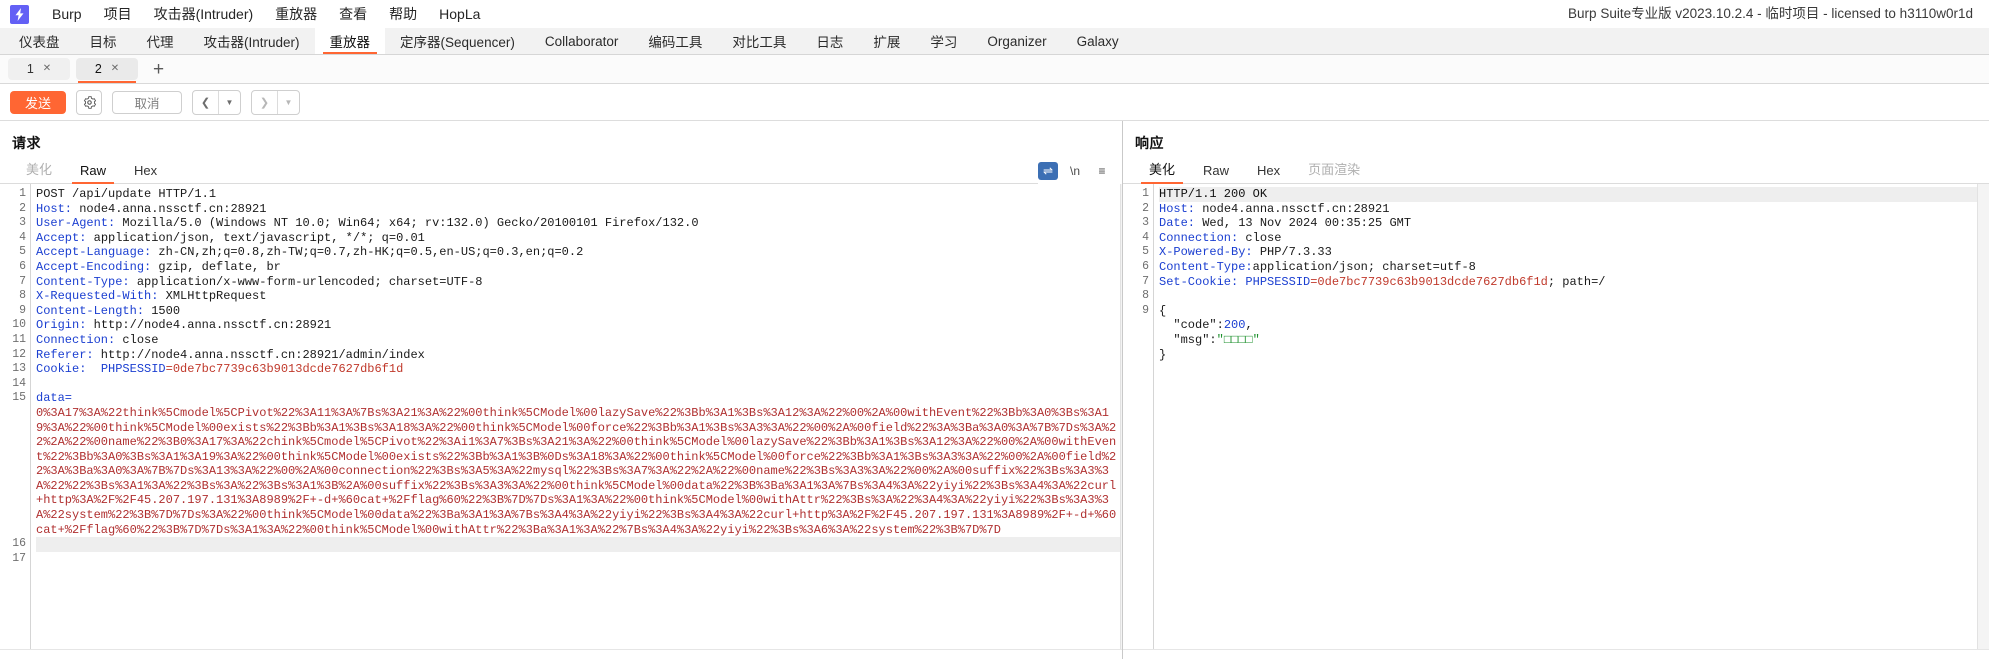 The height and width of the screenshot is (659, 1989). I want to click on line-number: 10, so click(19, 325).